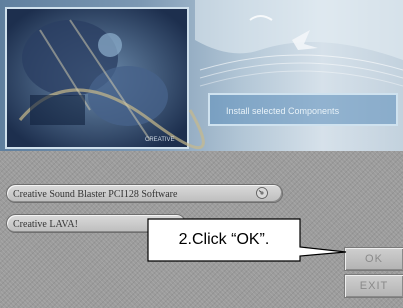 The width and height of the screenshot is (403, 308). Describe the element at coordinates (224, 239) in the screenshot. I see `annotation-text: 2.Click “OK”.` at that location.